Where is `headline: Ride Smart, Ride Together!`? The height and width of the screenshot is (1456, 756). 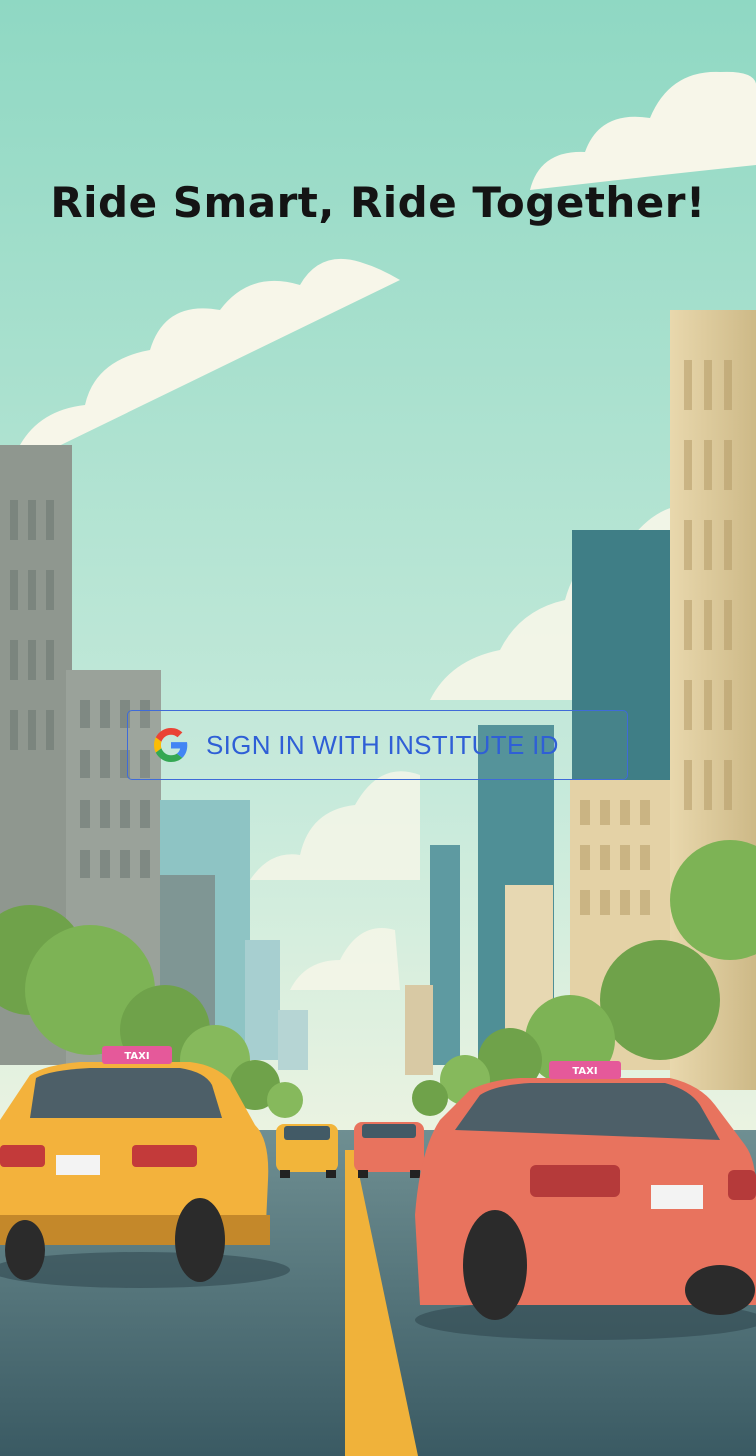
headline: Ride Smart, Ride Together! is located at coordinates (378, 202).